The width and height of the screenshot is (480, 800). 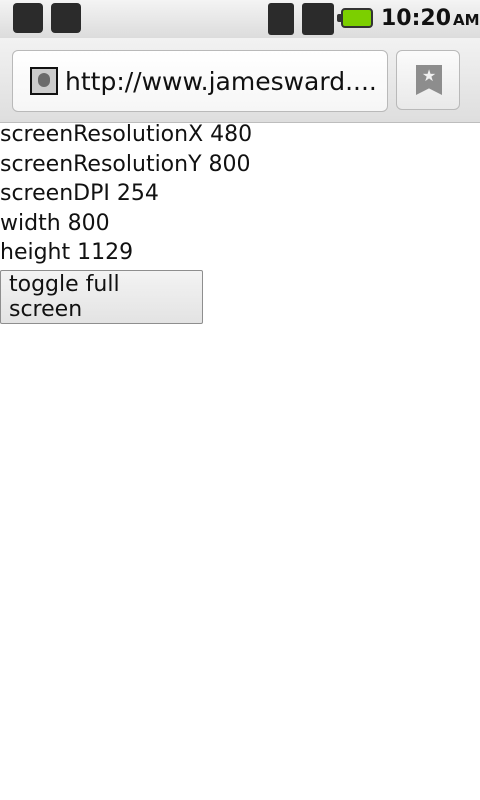 I want to click on favicon-icon, so click(x=44, y=81).